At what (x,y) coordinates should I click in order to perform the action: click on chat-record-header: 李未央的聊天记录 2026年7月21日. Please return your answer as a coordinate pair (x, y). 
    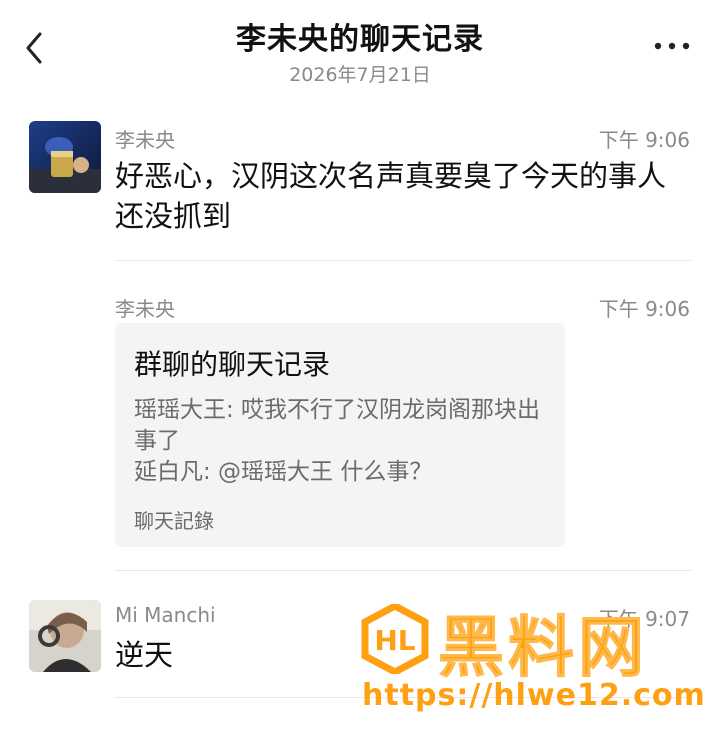
    Looking at the image, I should click on (360, 50).